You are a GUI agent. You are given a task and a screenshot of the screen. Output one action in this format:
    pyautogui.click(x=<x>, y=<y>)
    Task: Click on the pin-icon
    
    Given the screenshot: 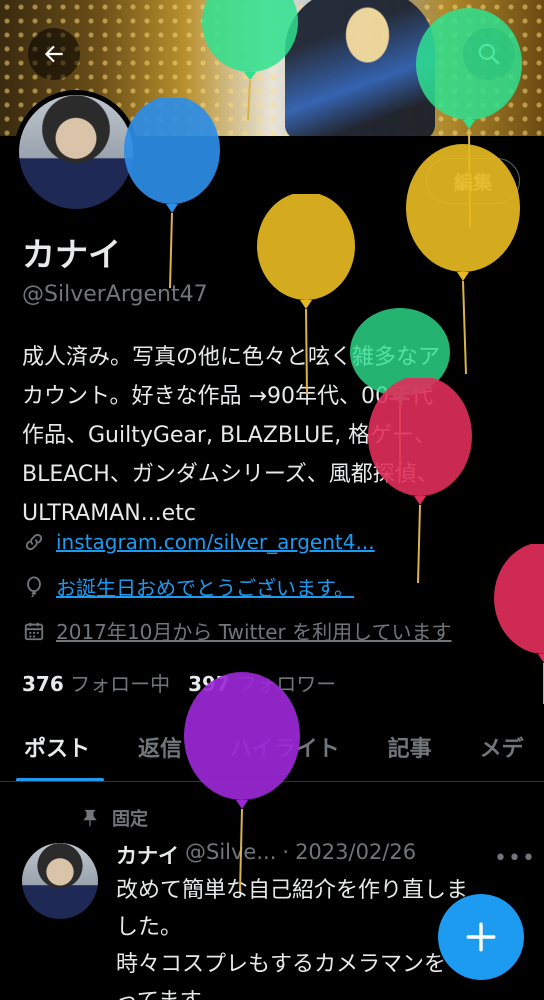 What is the action you would take?
    pyautogui.click(x=90, y=818)
    